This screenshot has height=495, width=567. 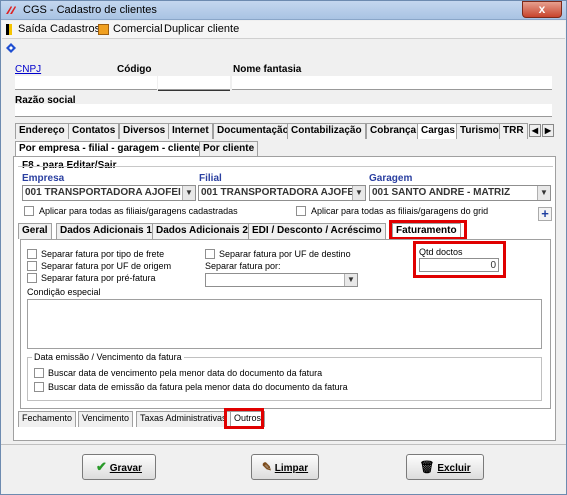 I want to click on qtd-doctos-highlight, so click(x=459, y=259).